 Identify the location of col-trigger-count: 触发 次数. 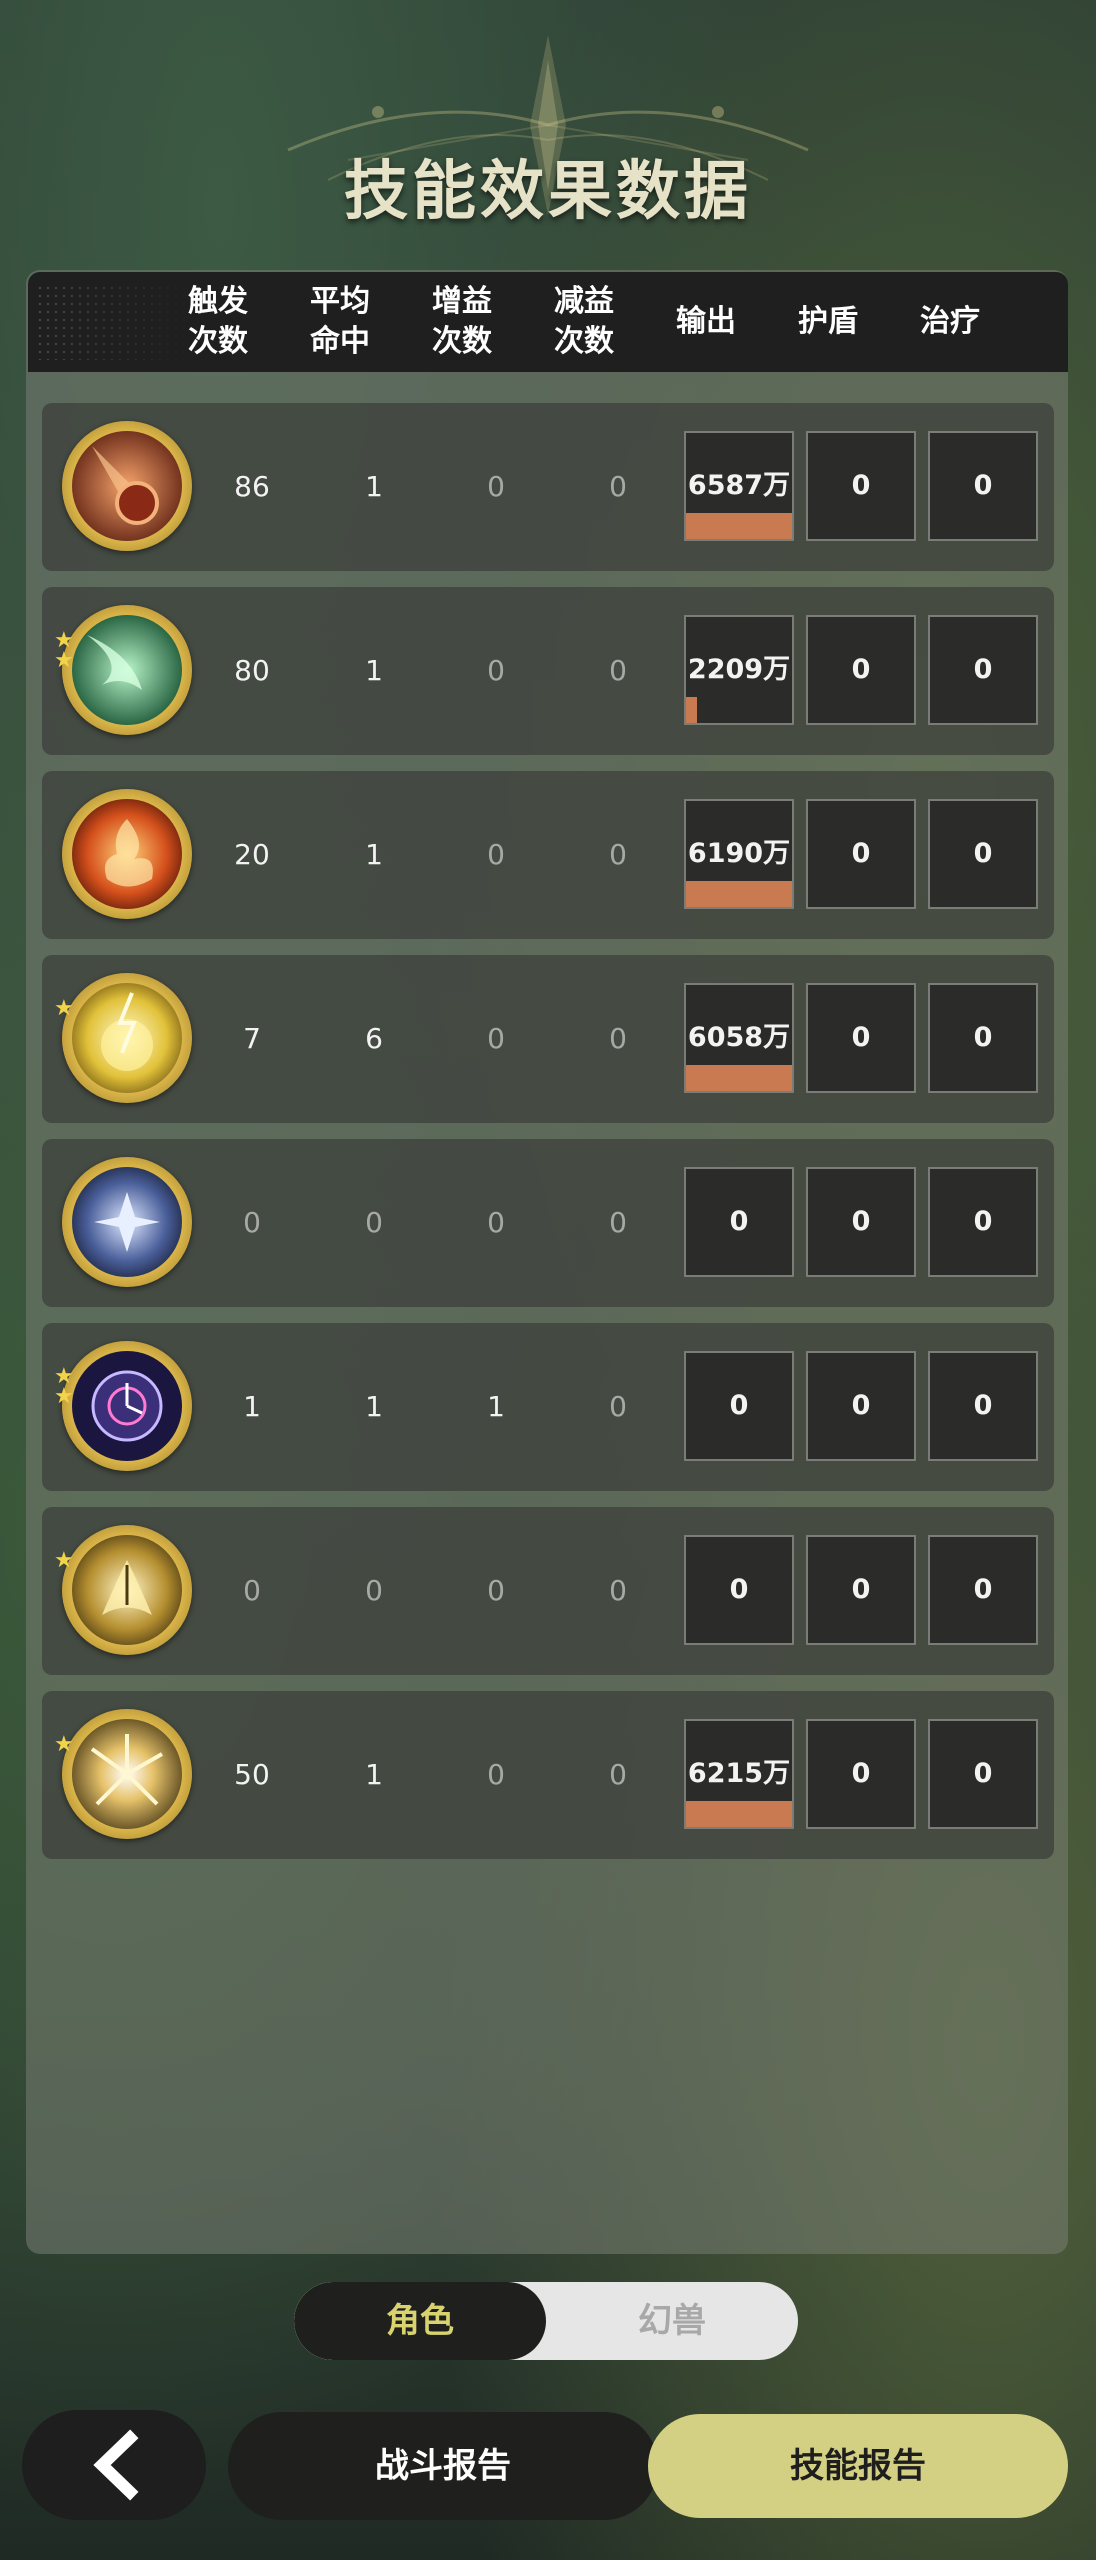
(218, 321).